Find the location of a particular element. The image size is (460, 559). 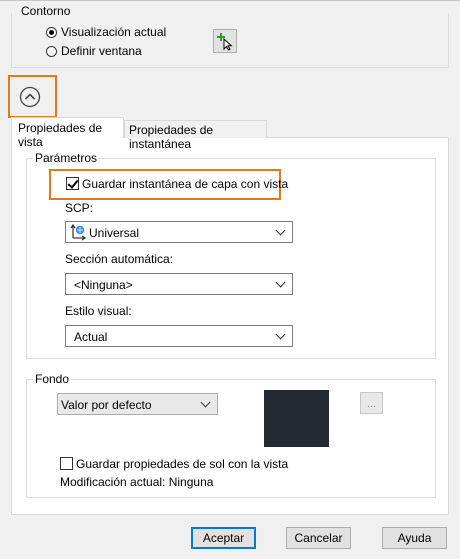

section-select: <Ninguna> is located at coordinates (179, 284).